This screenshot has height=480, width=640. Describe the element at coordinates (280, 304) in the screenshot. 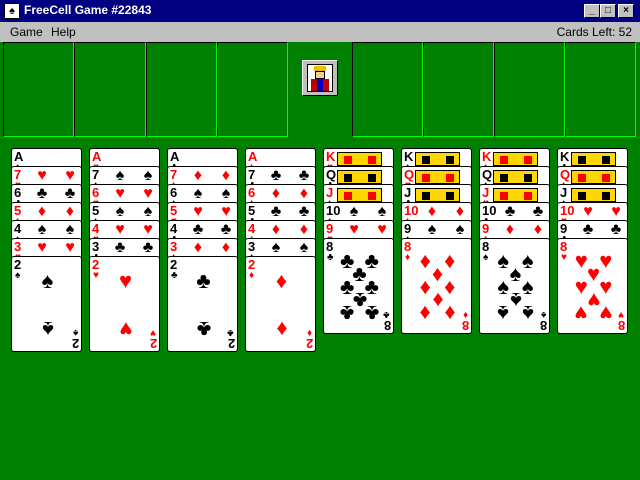

I see `card-2-of-diamonds: 2 ♦ ♦ ♦ 2 ♦` at that location.